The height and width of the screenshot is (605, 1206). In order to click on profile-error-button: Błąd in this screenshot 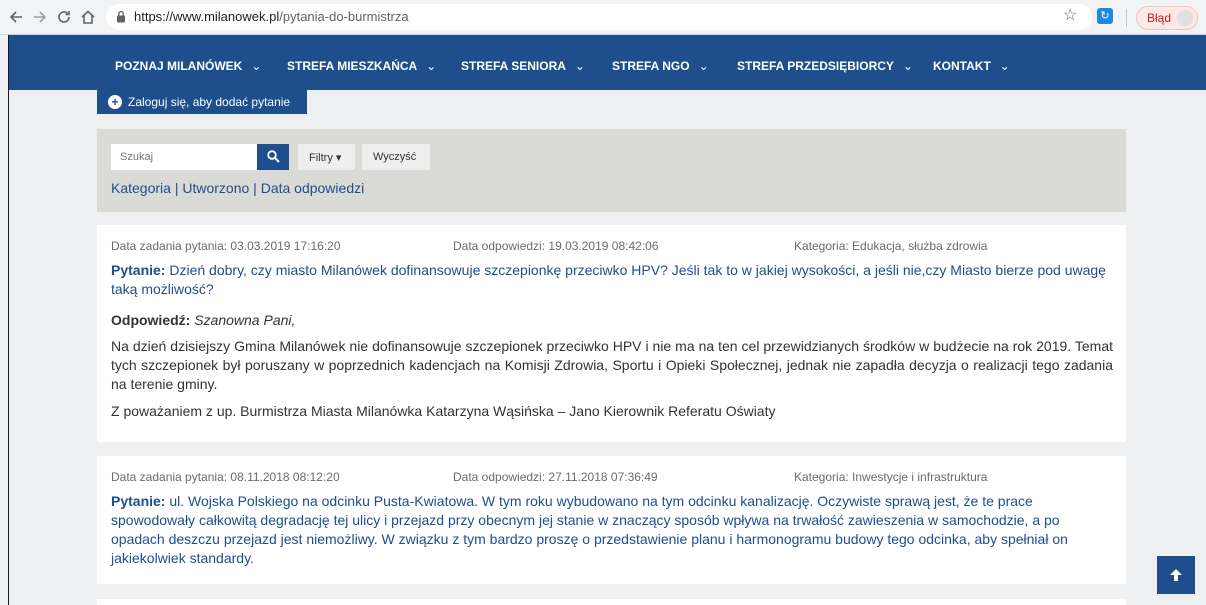, I will do `click(1167, 18)`.